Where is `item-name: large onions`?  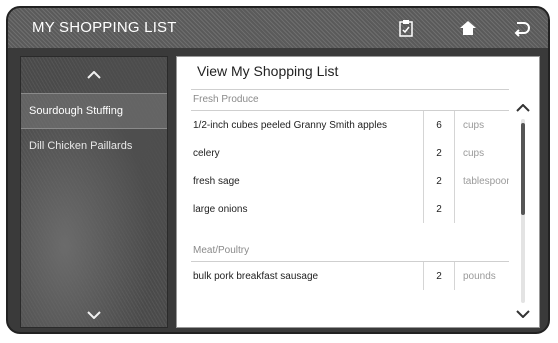 item-name: large onions is located at coordinates (307, 209).